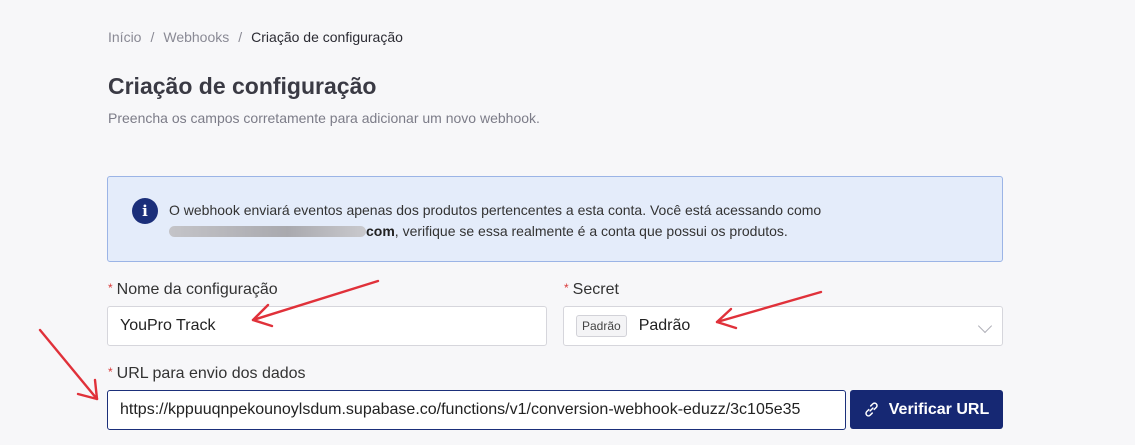 The image size is (1135, 445). What do you see at coordinates (601, 326) in the screenshot?
I see `secret-tag: Padrão` at bounding box center [601, 326].